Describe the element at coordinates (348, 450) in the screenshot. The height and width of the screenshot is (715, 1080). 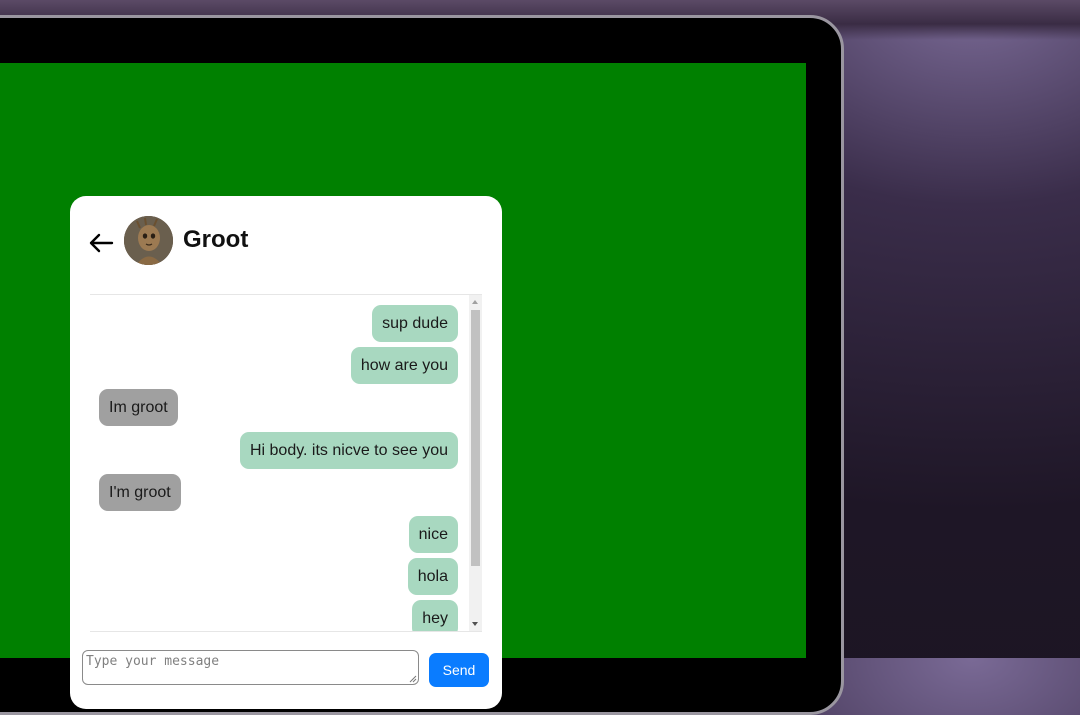
I see `message-bubble-sent: Hi body. its nicve to see you` at that location.